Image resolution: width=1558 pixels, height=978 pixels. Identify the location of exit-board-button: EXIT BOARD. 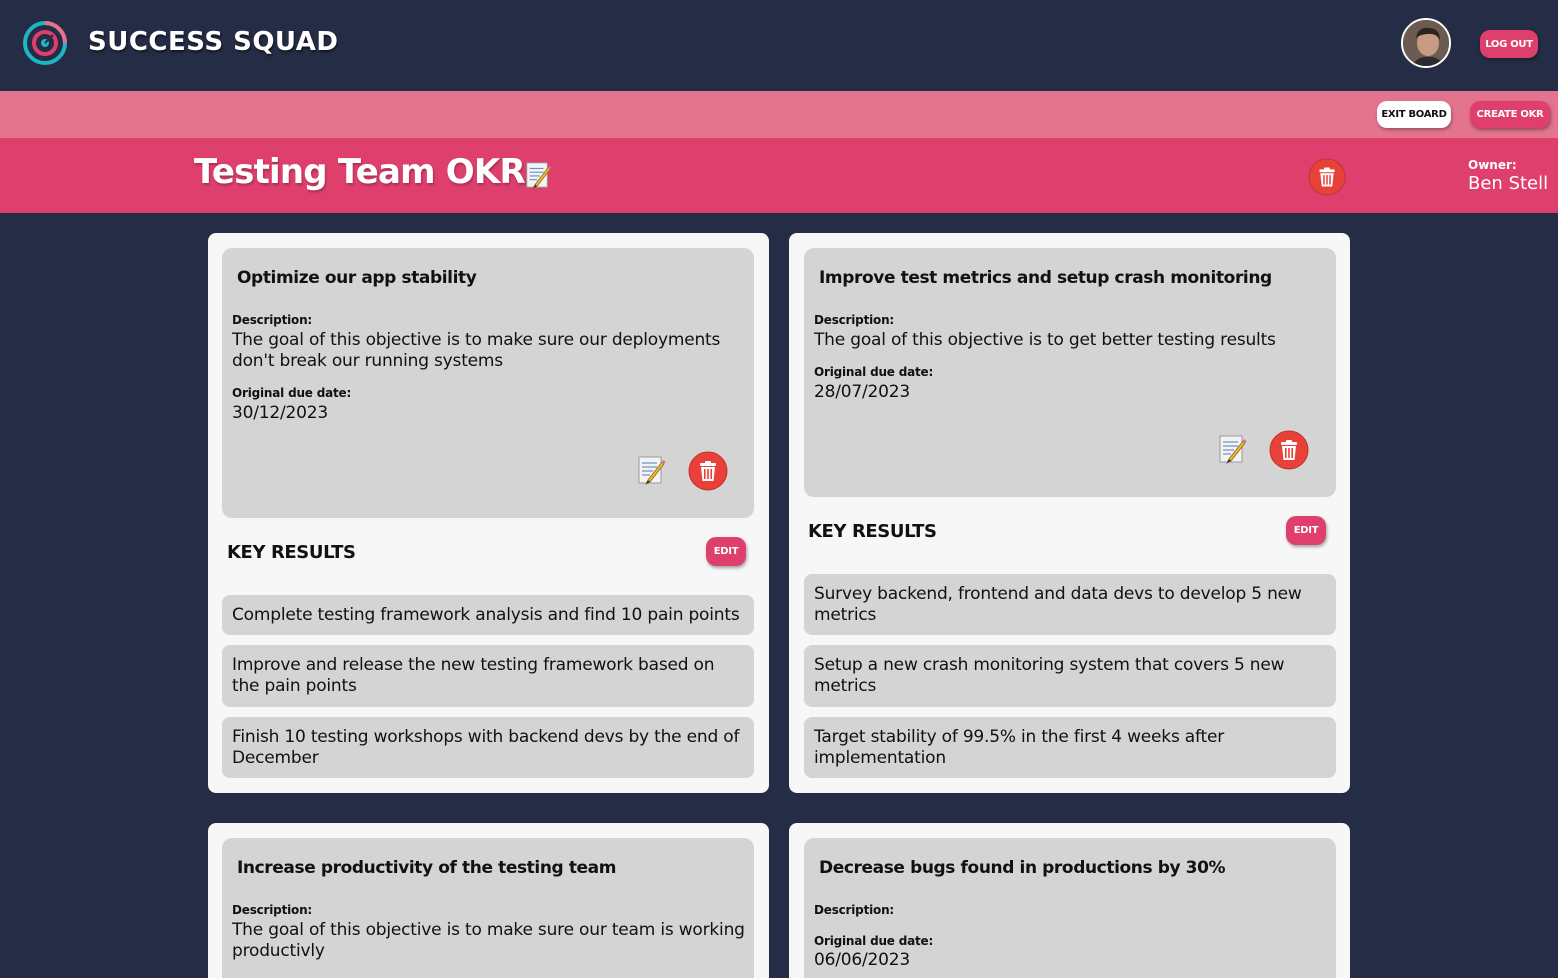
(1414, 114).